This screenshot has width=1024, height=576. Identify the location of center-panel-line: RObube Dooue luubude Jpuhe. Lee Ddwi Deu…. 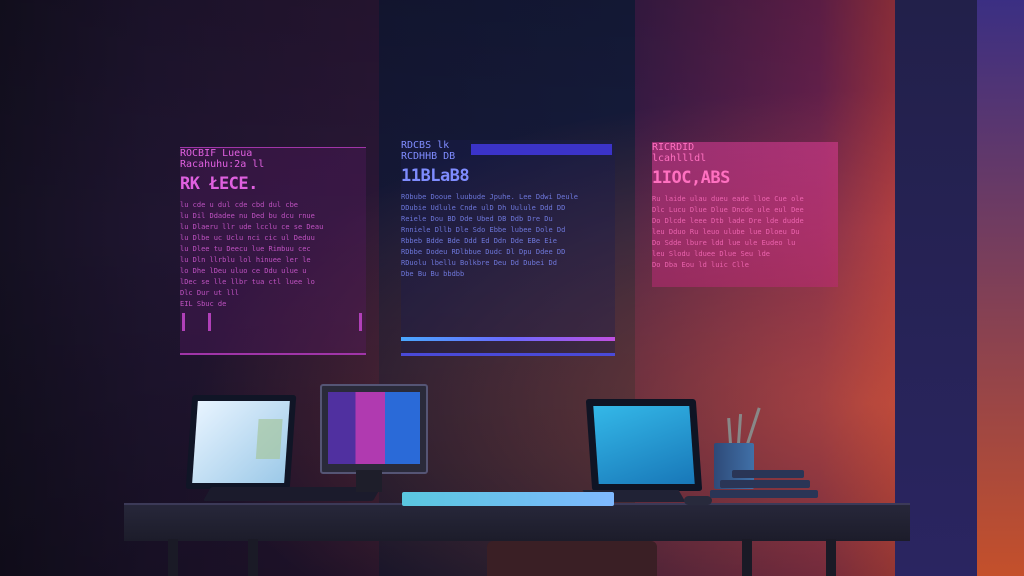
(490, 197).